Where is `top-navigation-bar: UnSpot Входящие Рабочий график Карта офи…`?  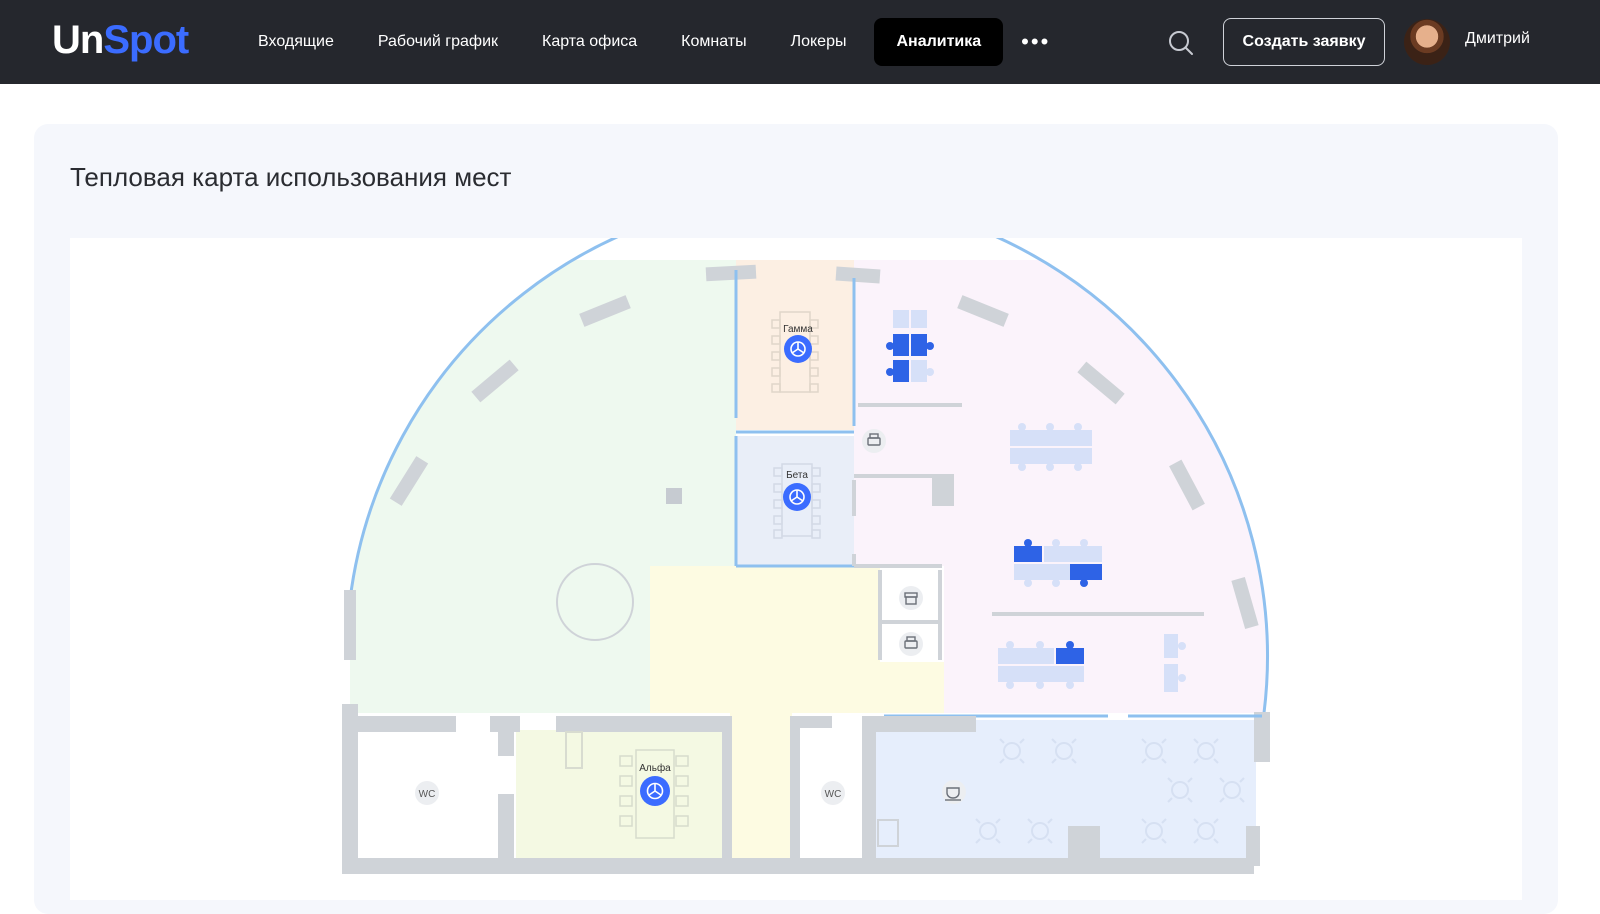 top-navigation-bar: UnSpot Входящие Рабочий график Карта офи… is located at coordinates (800, 42).